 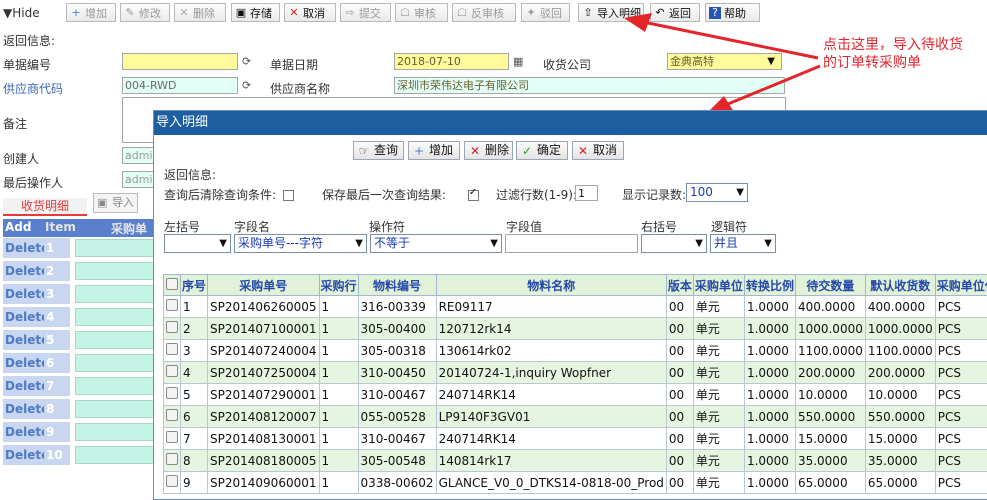 What do you see at coordinates (679, 285) in the screenshot?
I see `column-header: 版本` at bounding box center [679, 285].